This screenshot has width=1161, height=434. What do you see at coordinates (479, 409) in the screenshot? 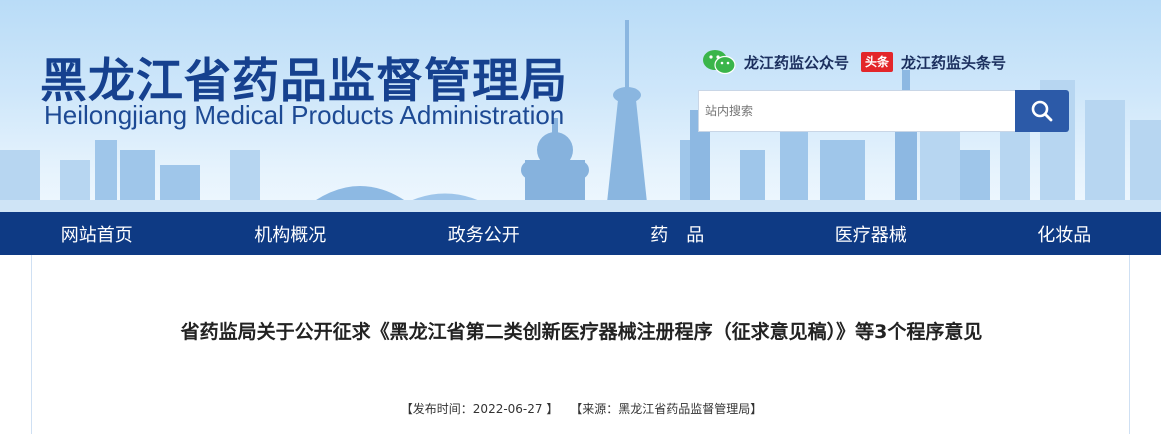
I see `publish-time: 【发布时间：2022-06-27 】` at bounding box center [479, 409].